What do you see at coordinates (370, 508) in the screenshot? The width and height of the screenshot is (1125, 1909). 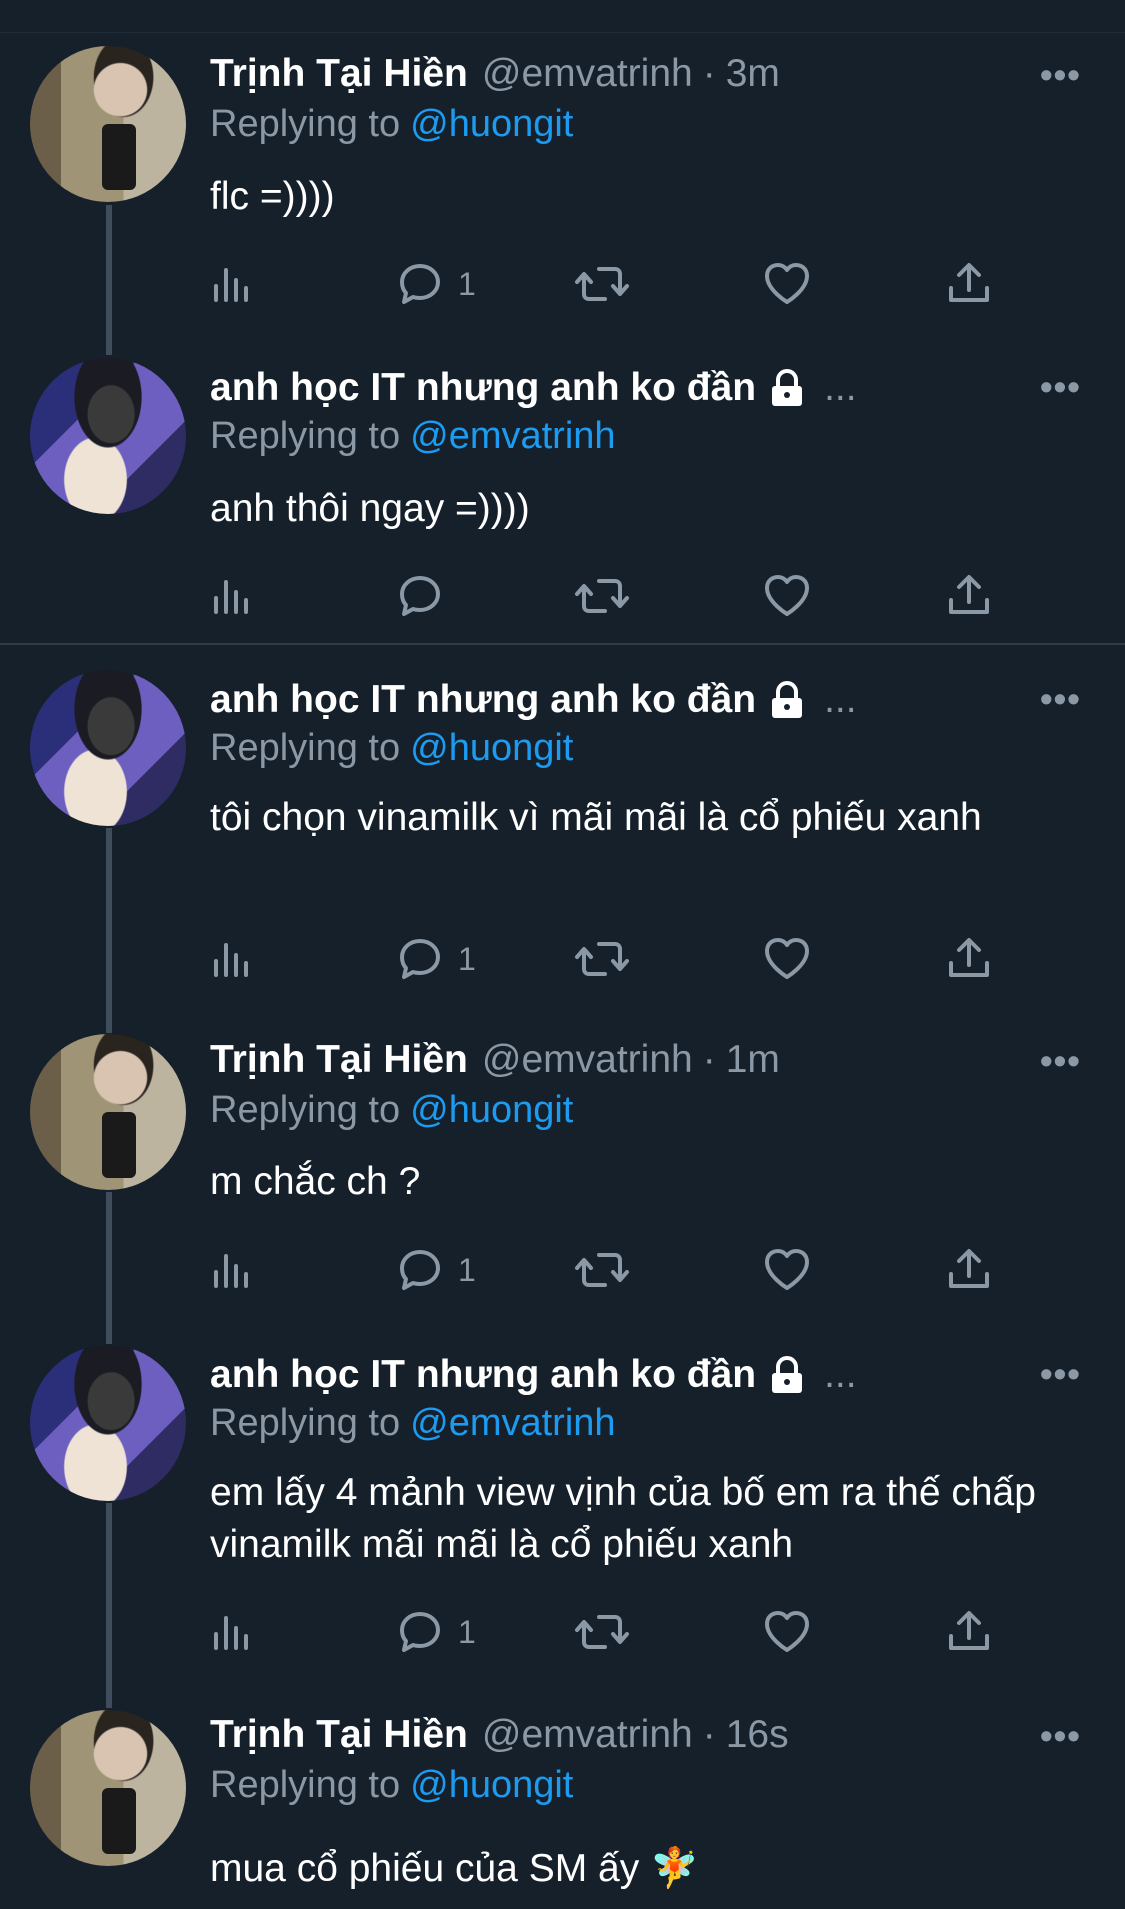 I see `tweet-text: anh thôi ngay =))))` at bounding box center [370, 508].